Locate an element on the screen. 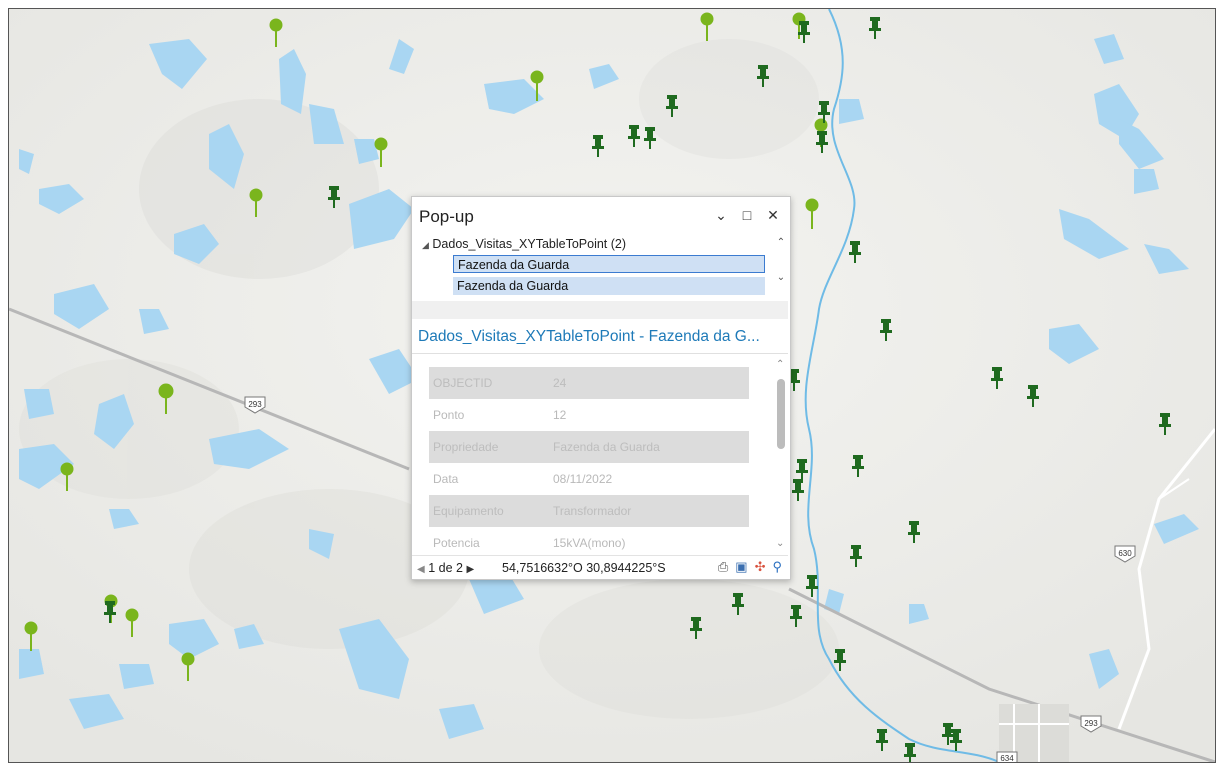  table-row: Data 08/11/2022 is located at coordinates (589, 479).